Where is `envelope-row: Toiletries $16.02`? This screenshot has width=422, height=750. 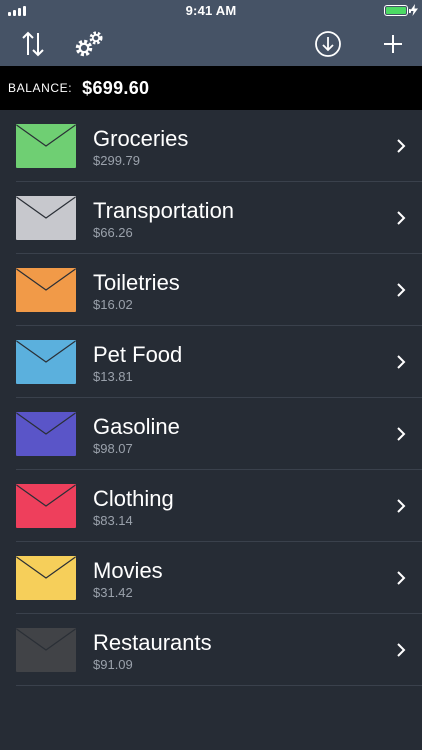
envelope-row: Toiletries $16.02 is located at coordinates (211, 290).